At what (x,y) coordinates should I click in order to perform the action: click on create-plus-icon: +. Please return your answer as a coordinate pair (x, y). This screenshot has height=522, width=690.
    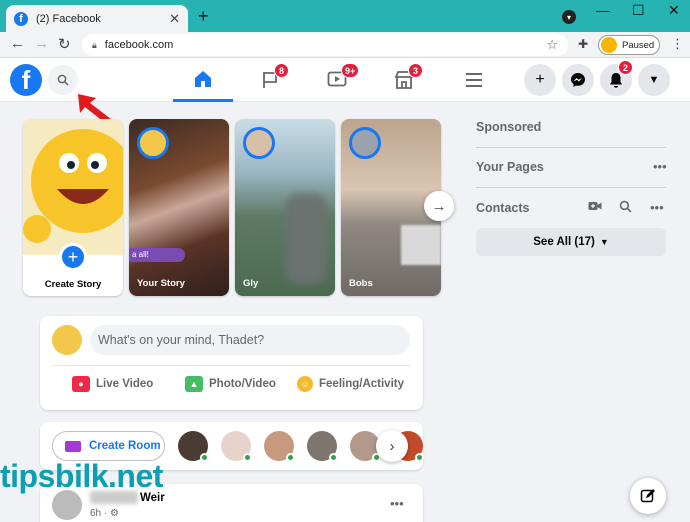
    Looking at the image, I should click on (540, 80).